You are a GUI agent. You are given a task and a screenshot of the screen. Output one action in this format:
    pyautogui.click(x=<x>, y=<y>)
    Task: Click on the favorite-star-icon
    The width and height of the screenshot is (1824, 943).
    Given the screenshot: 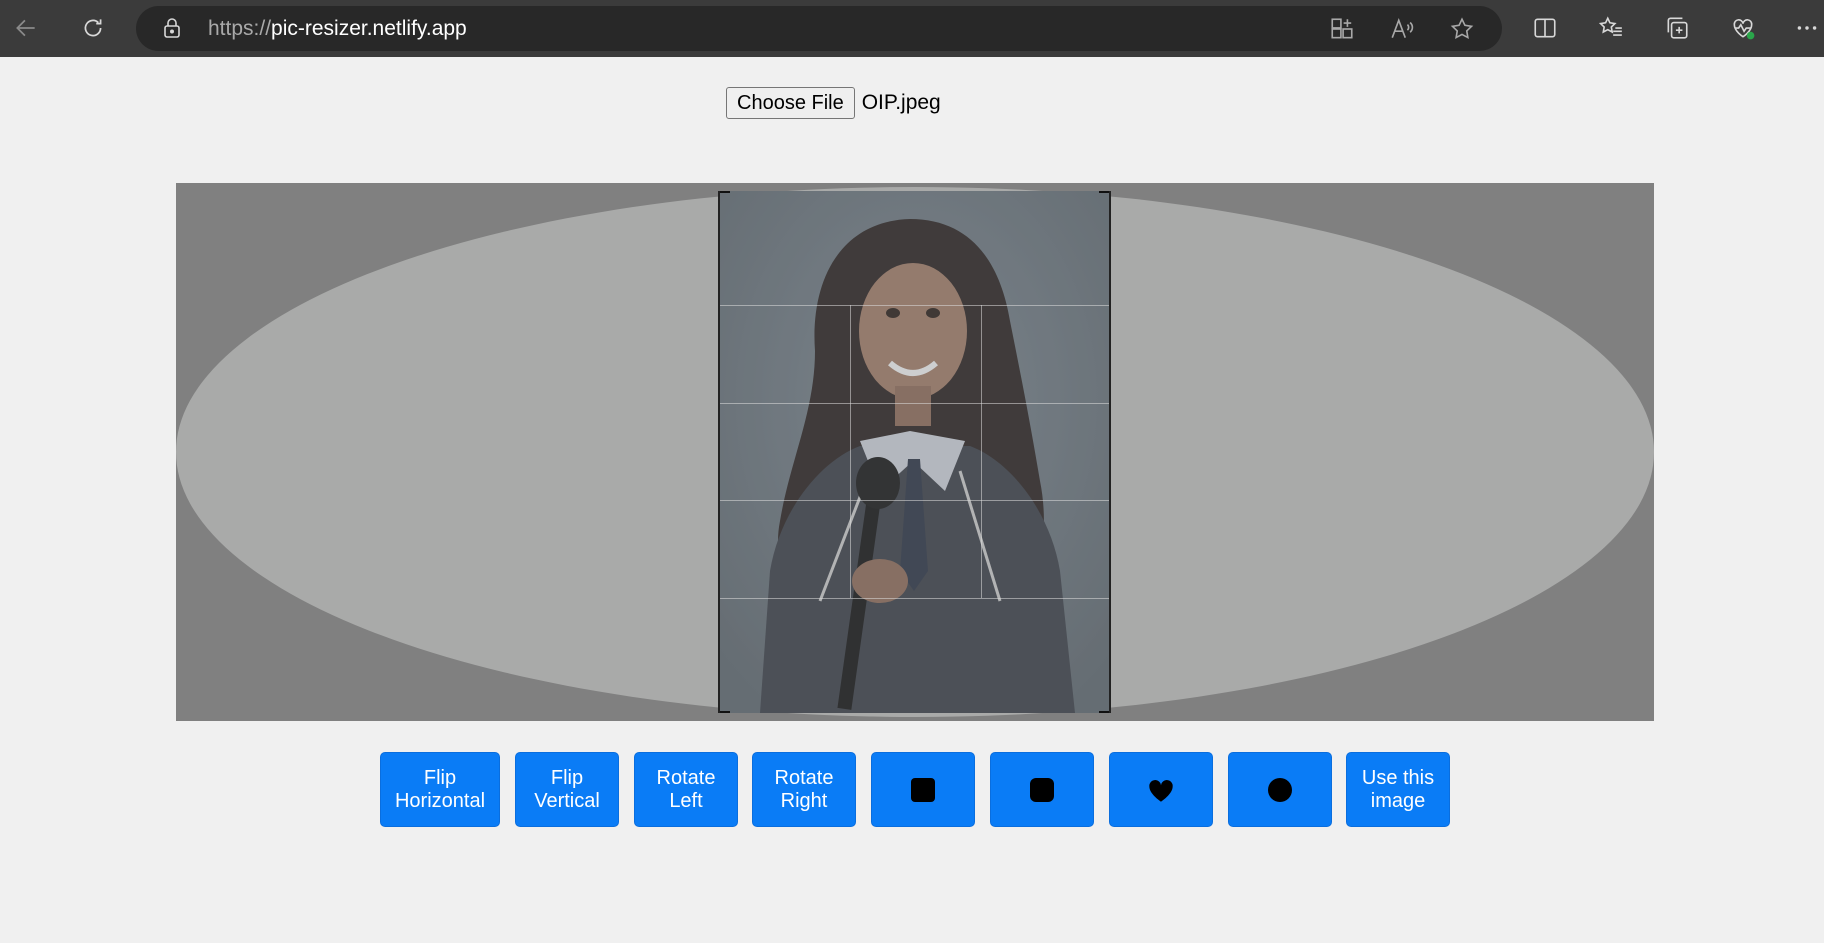 What is the action you would take?
    pyautogui.click(x=1462, y=29)
    